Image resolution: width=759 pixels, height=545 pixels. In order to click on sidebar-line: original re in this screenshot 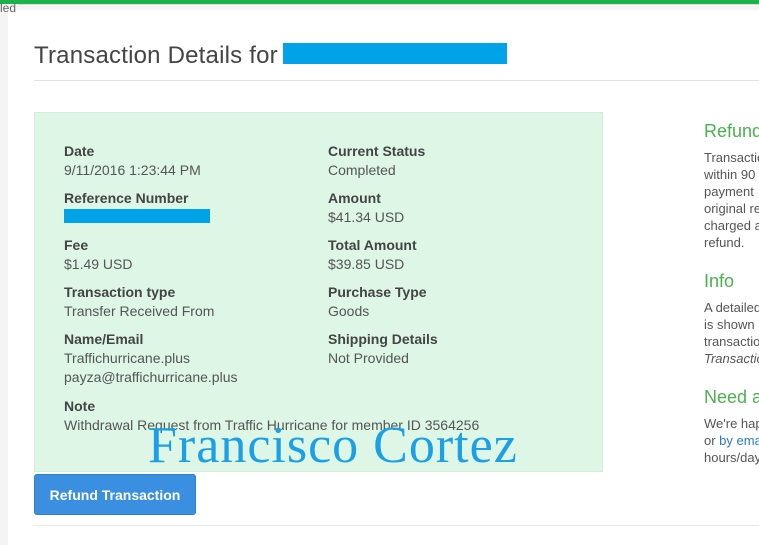, I will do `click(731, 208)`.